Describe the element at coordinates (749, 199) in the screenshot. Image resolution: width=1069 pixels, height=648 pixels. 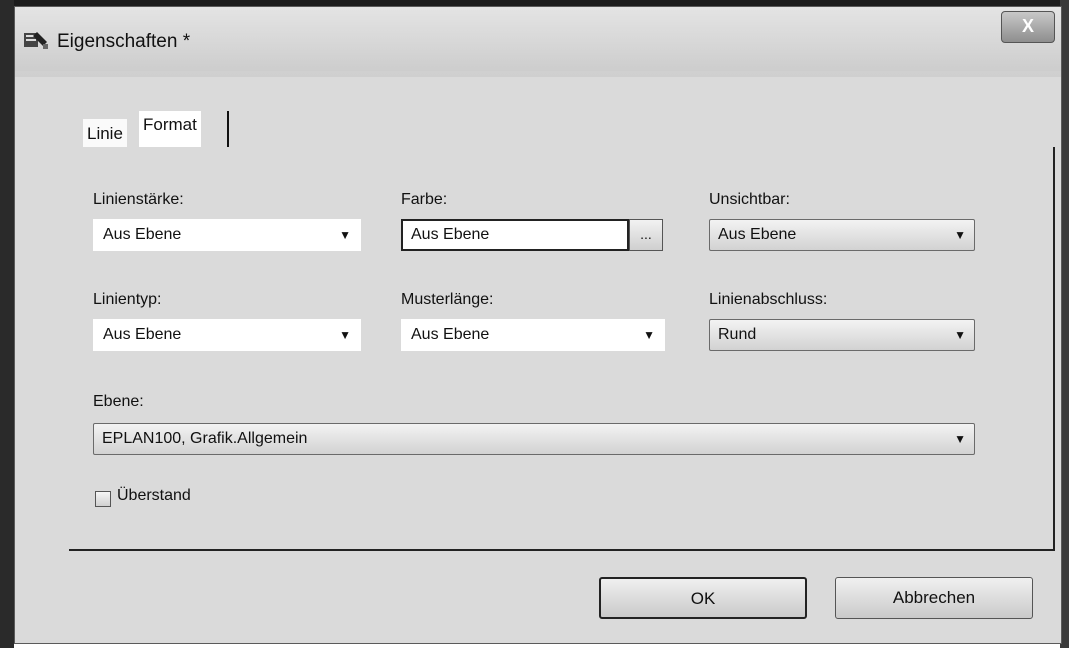
I see `unsichtbar-label: Unsichtbar:` at that location.